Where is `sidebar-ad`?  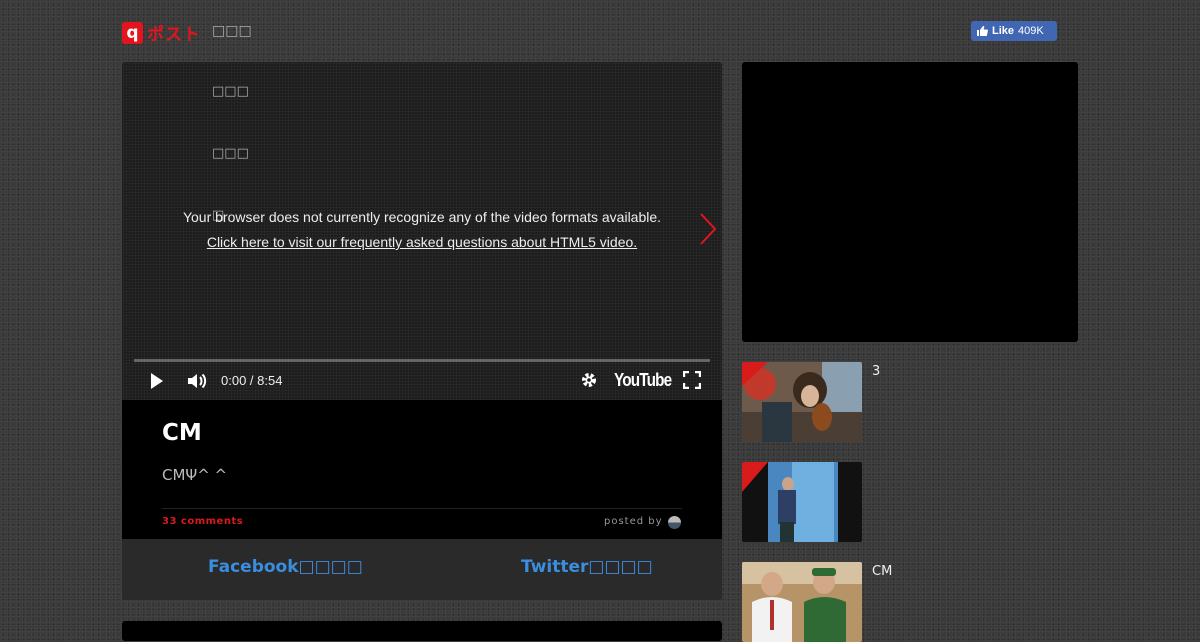 sidebar-ad is located at coordinates (910, 202).